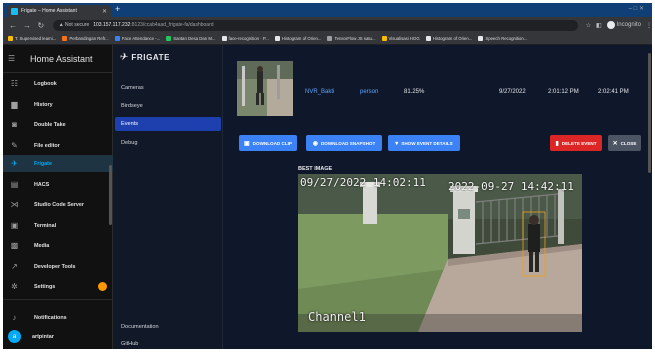 This screenshot has width=655, height=352. Describe the element at coordinates (45, 286) in the screenshot. I see `sidebar-item-label: Settings` at that location.